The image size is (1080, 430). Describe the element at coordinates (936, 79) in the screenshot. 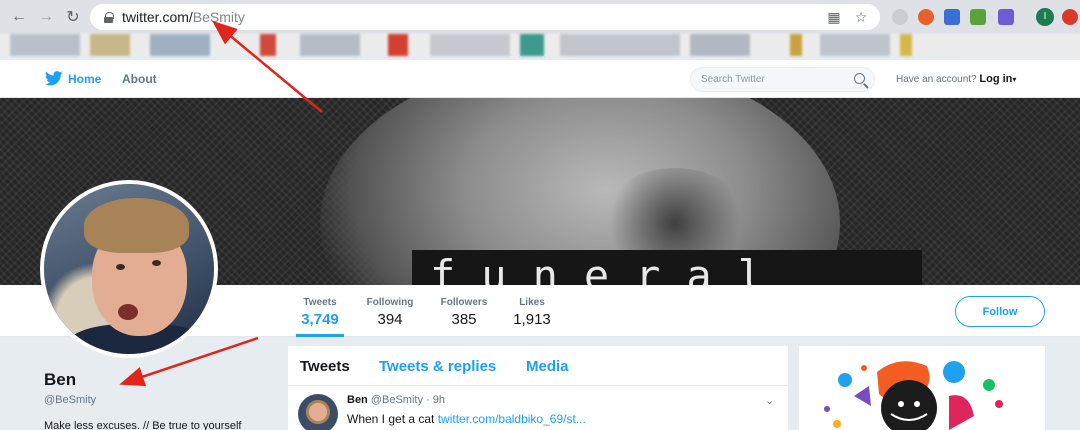

I see `account-prompt-text: Have an account?` at that location.